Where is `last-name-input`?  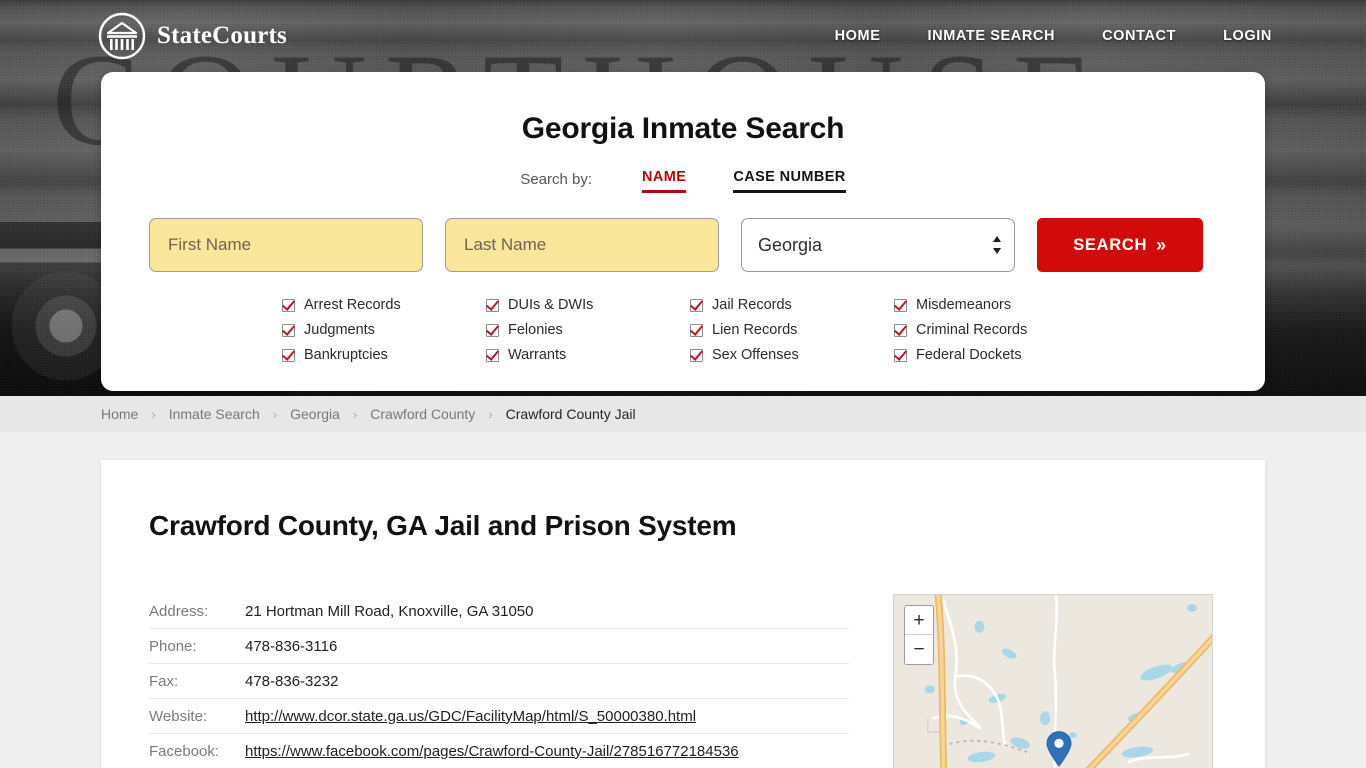
last-name-input is located at coordinates (582, 245).